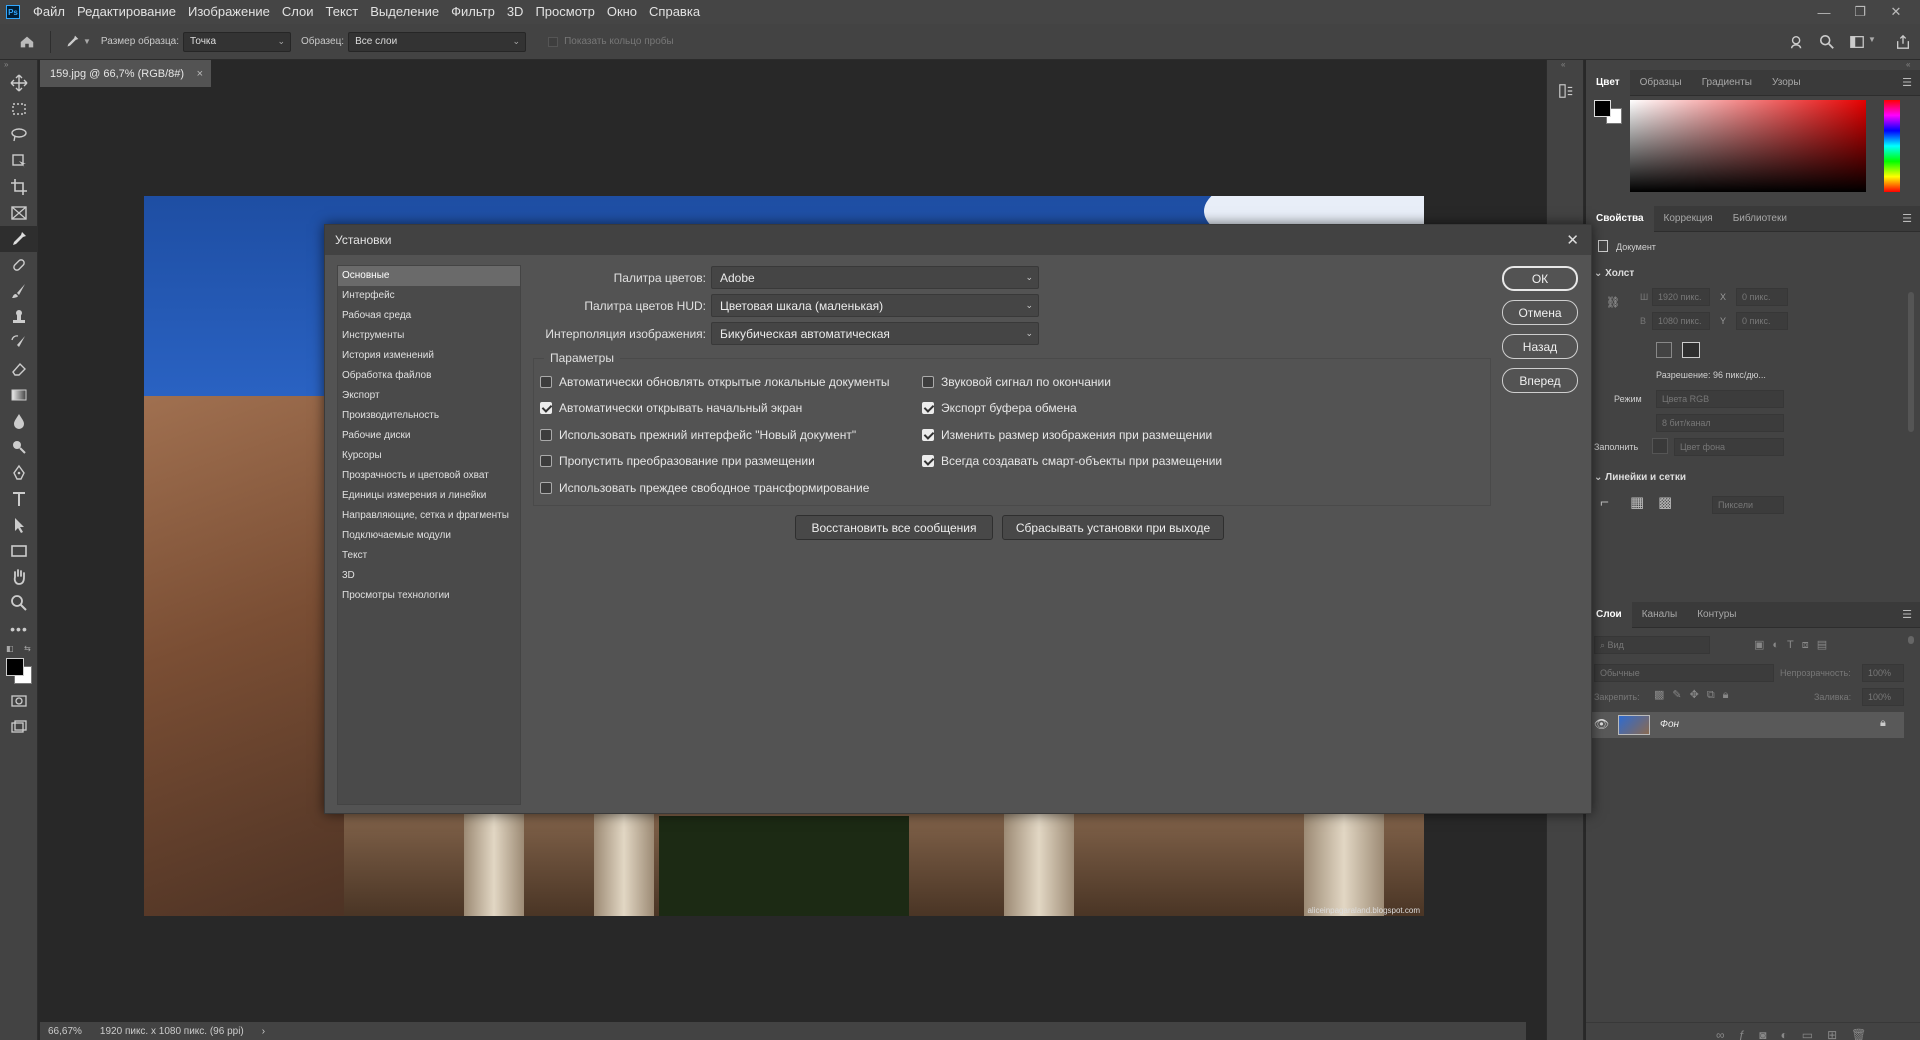 This screenshot has width=1920, height=1040. I want to click on lasso-tool-icon, so click(19, 135).